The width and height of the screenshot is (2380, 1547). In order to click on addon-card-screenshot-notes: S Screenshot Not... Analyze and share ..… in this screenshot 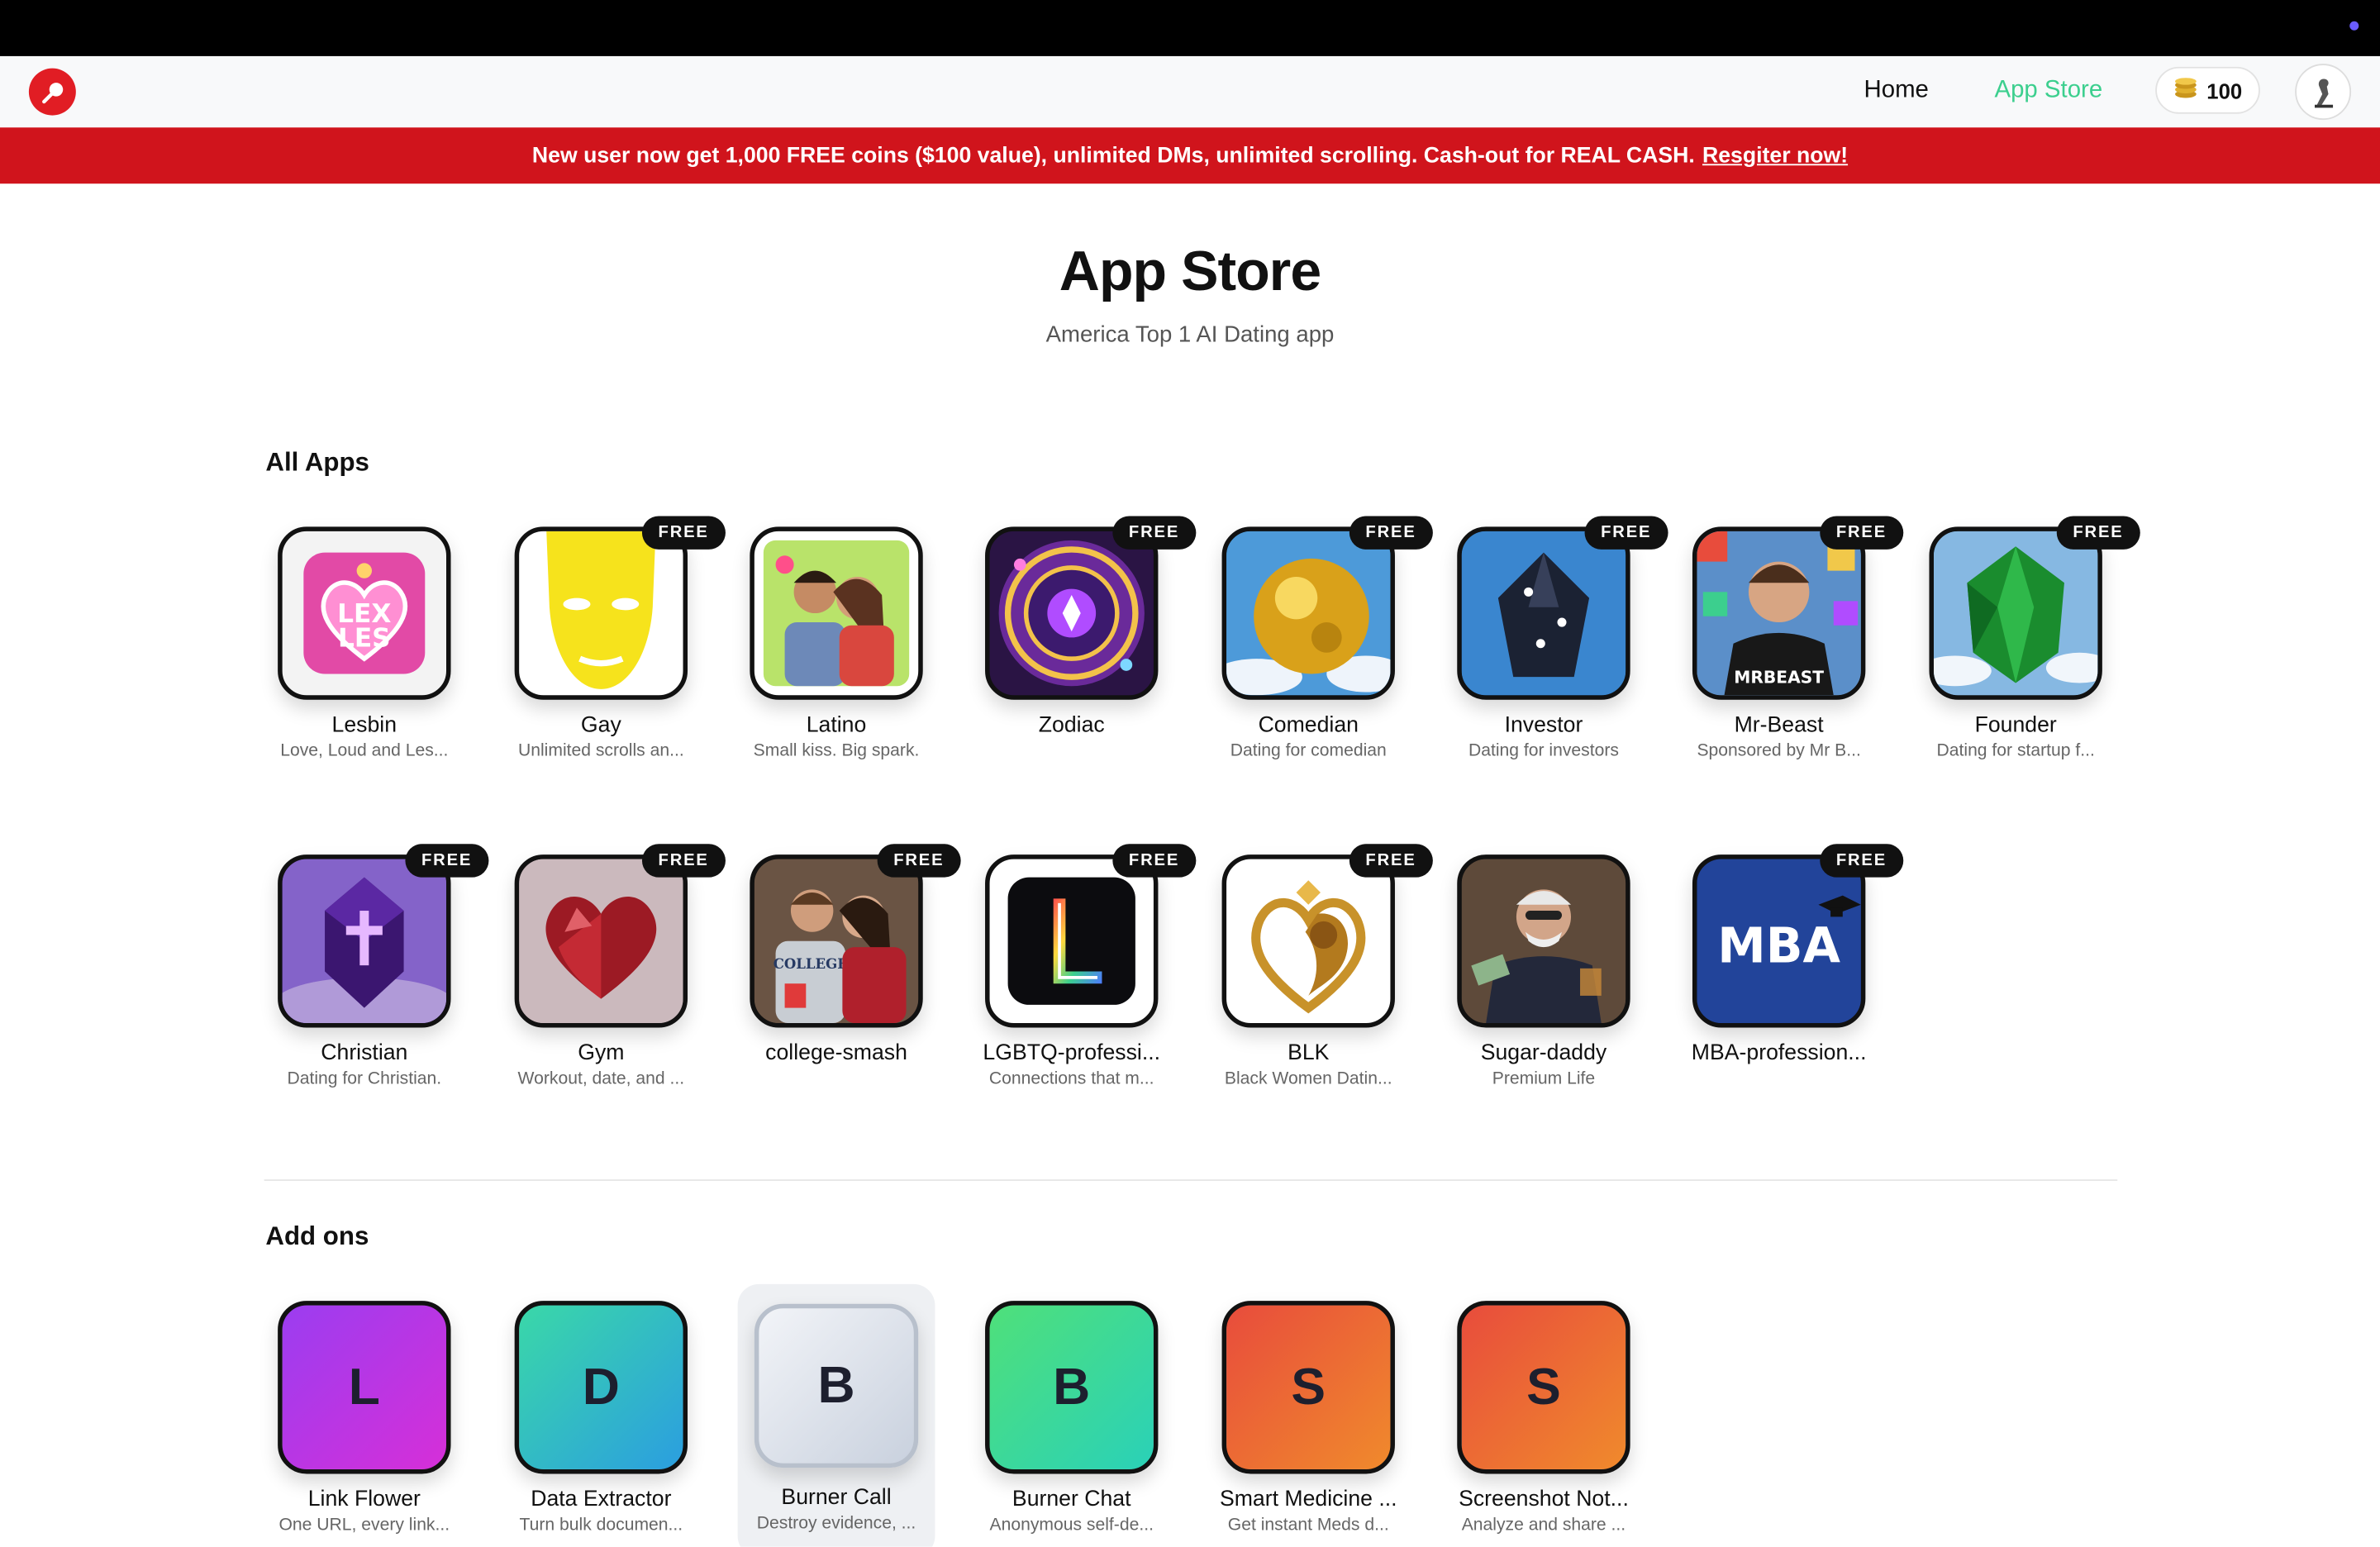, I will do `click(1544, 1418)`.